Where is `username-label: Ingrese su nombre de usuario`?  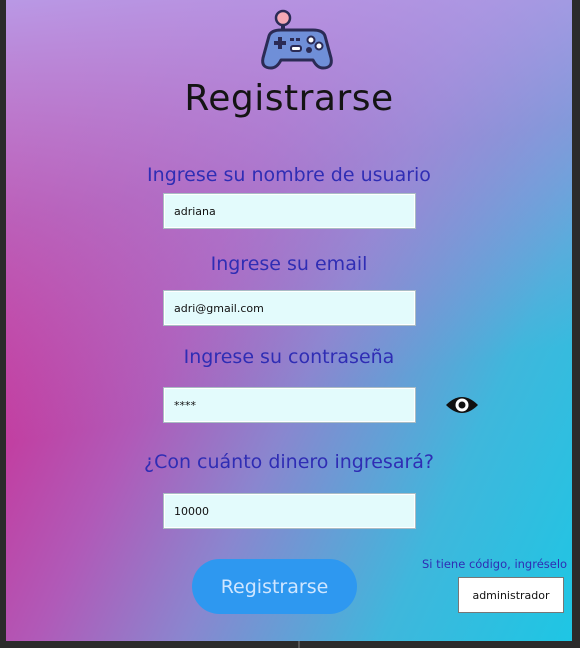
username-label: Ingrese su nombre de usuario is located at coordinates (289, 175).